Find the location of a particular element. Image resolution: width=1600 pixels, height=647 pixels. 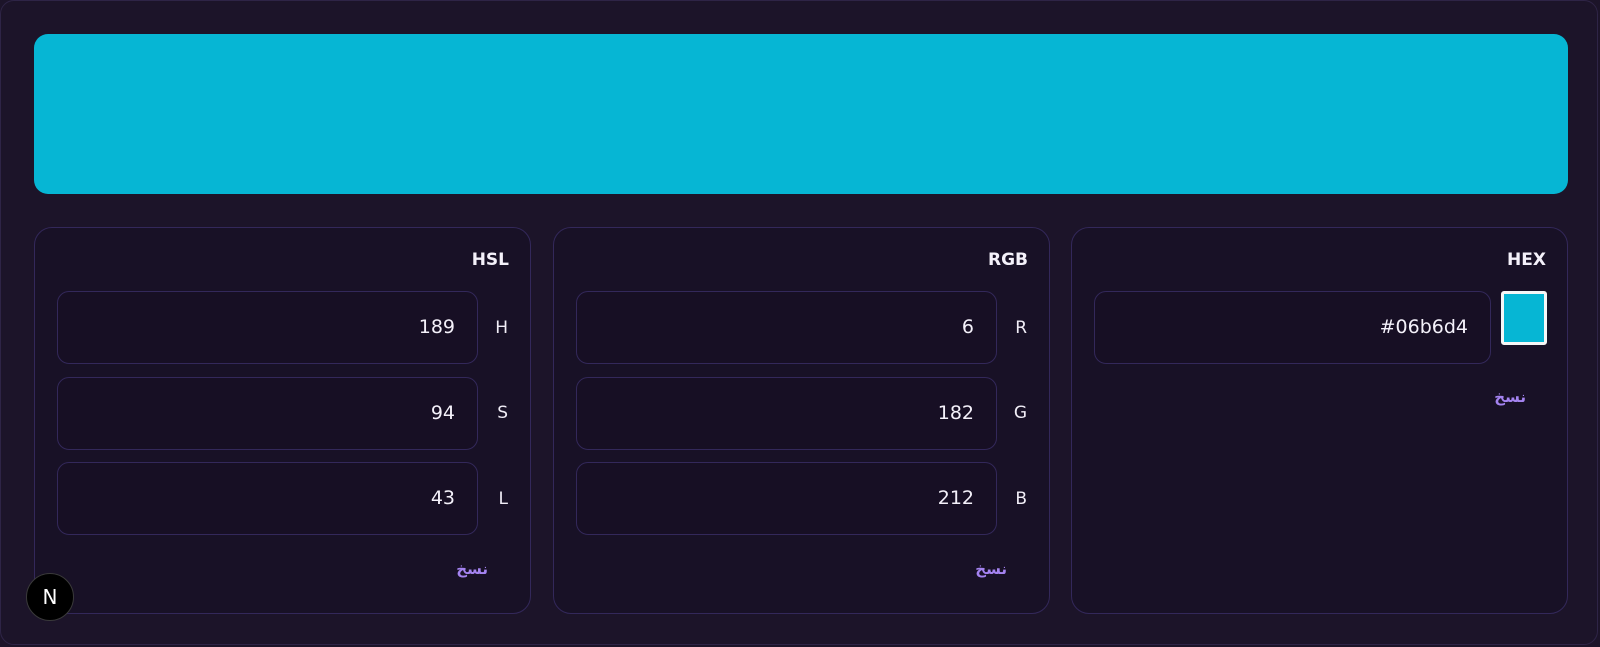

rgb-copy-button: نسخ is located at coordinates (991, 569).